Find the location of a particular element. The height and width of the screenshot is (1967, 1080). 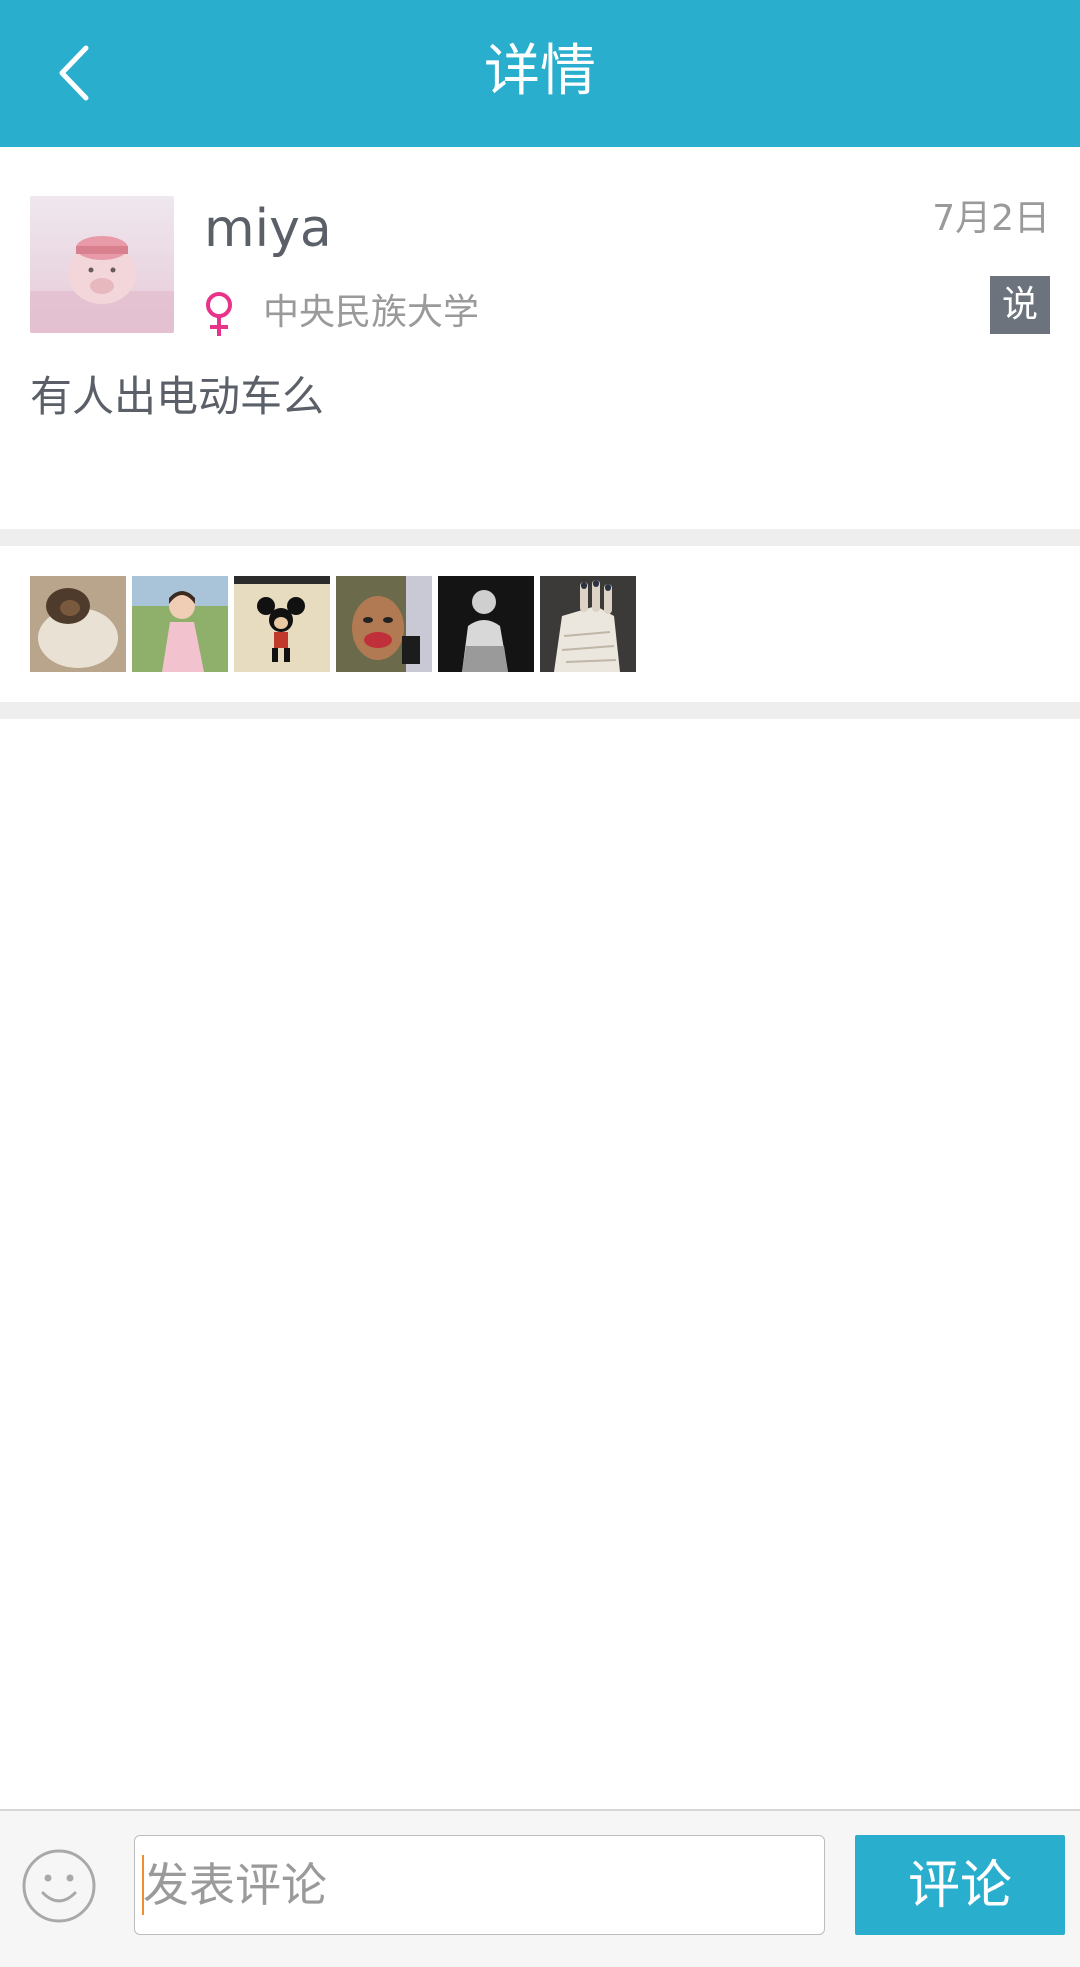

avatar is located at coordinates (102, 264).